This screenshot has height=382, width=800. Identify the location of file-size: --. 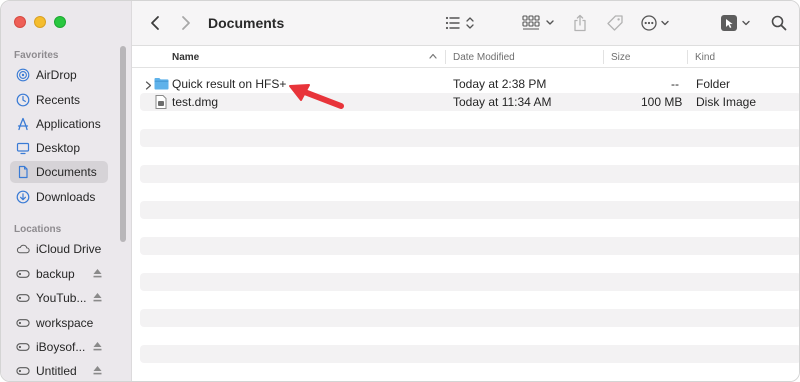
(675, 84).